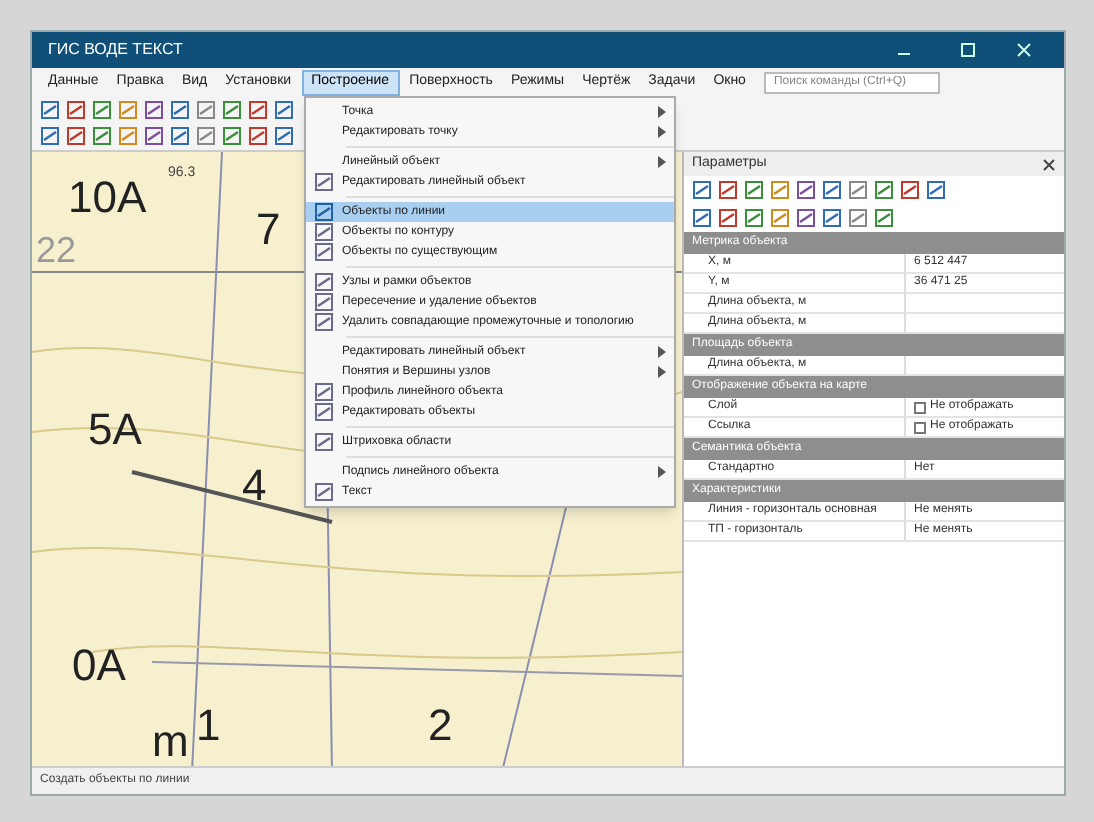 This screenshot has width=1094, height=822. Describe the element at coordinates (268, 230) in the screenshot. I see `map-label: 7` at that location.